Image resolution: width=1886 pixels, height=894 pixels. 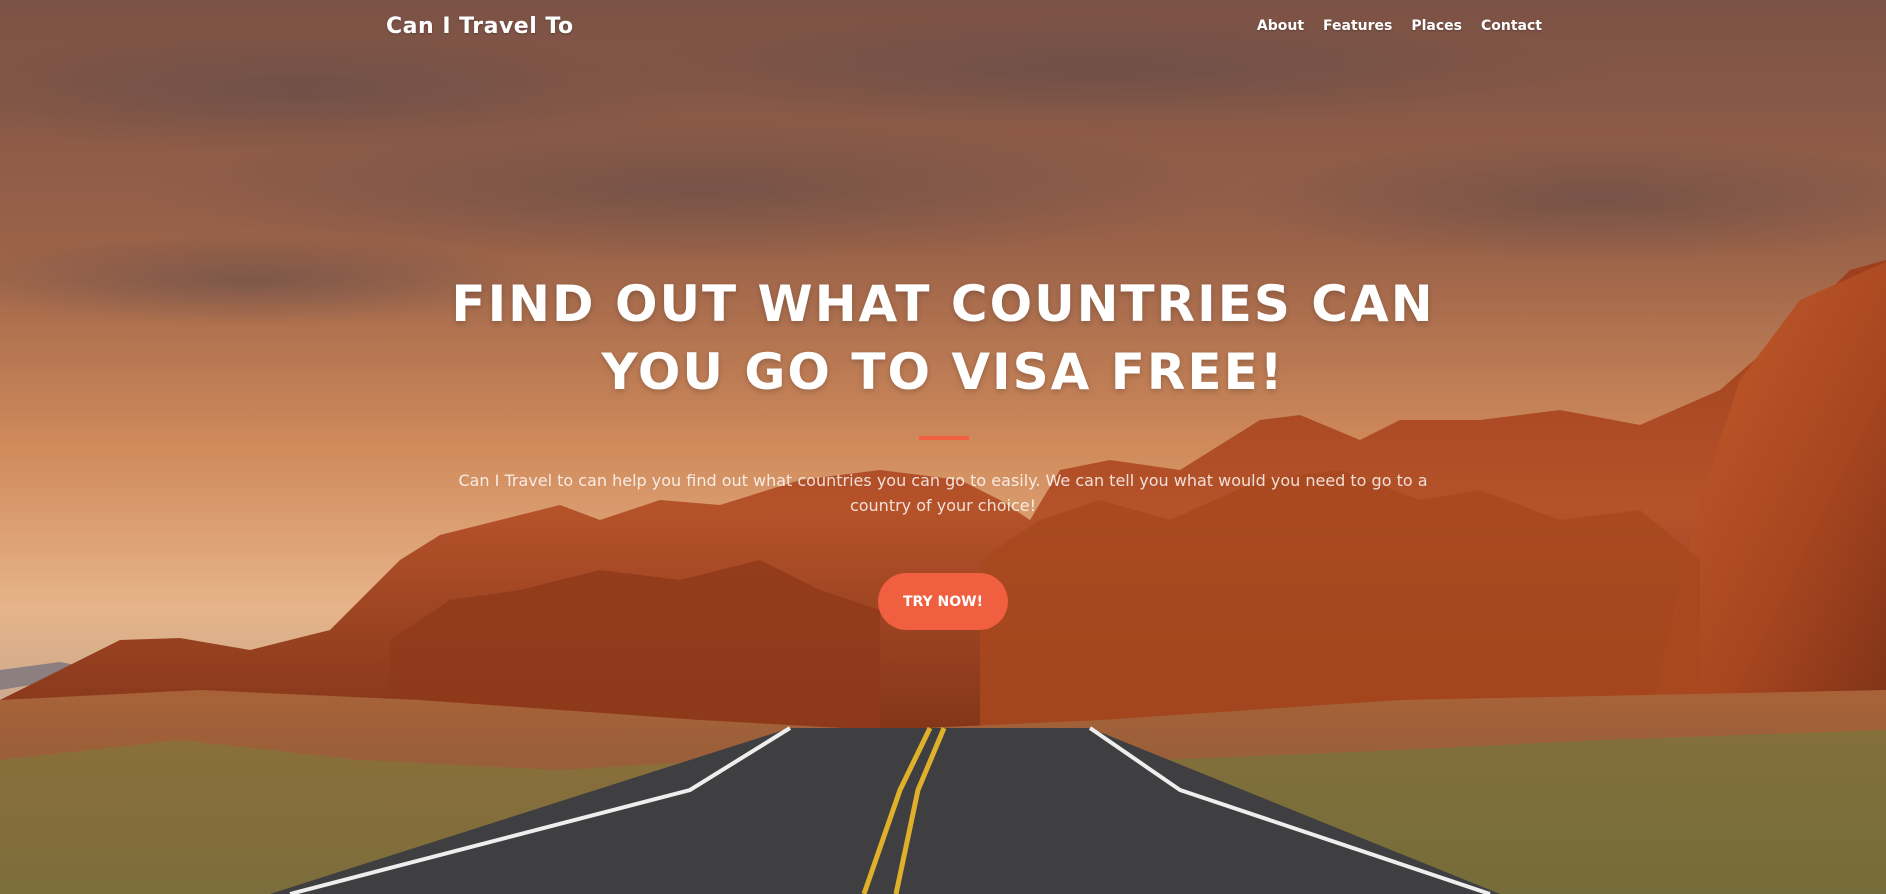 What do you see at coordinates (1280, 26) in the screenshot?
I see `nav-item-about: About` at bounding box center [1280, 26].